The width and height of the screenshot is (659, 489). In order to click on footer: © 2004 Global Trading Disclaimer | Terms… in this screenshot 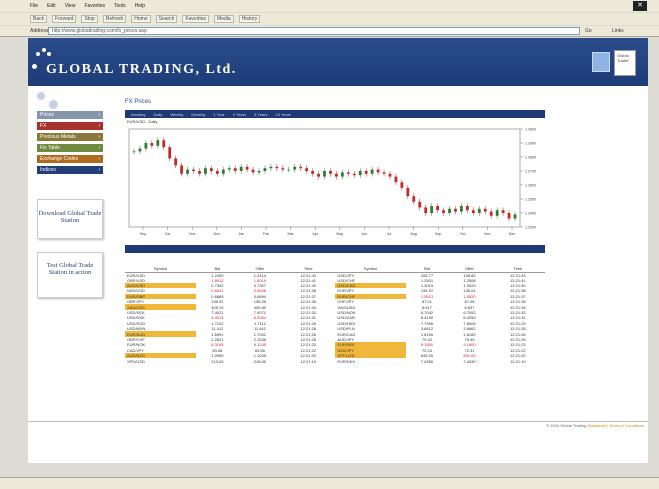, I will do `click(595, 425)`.